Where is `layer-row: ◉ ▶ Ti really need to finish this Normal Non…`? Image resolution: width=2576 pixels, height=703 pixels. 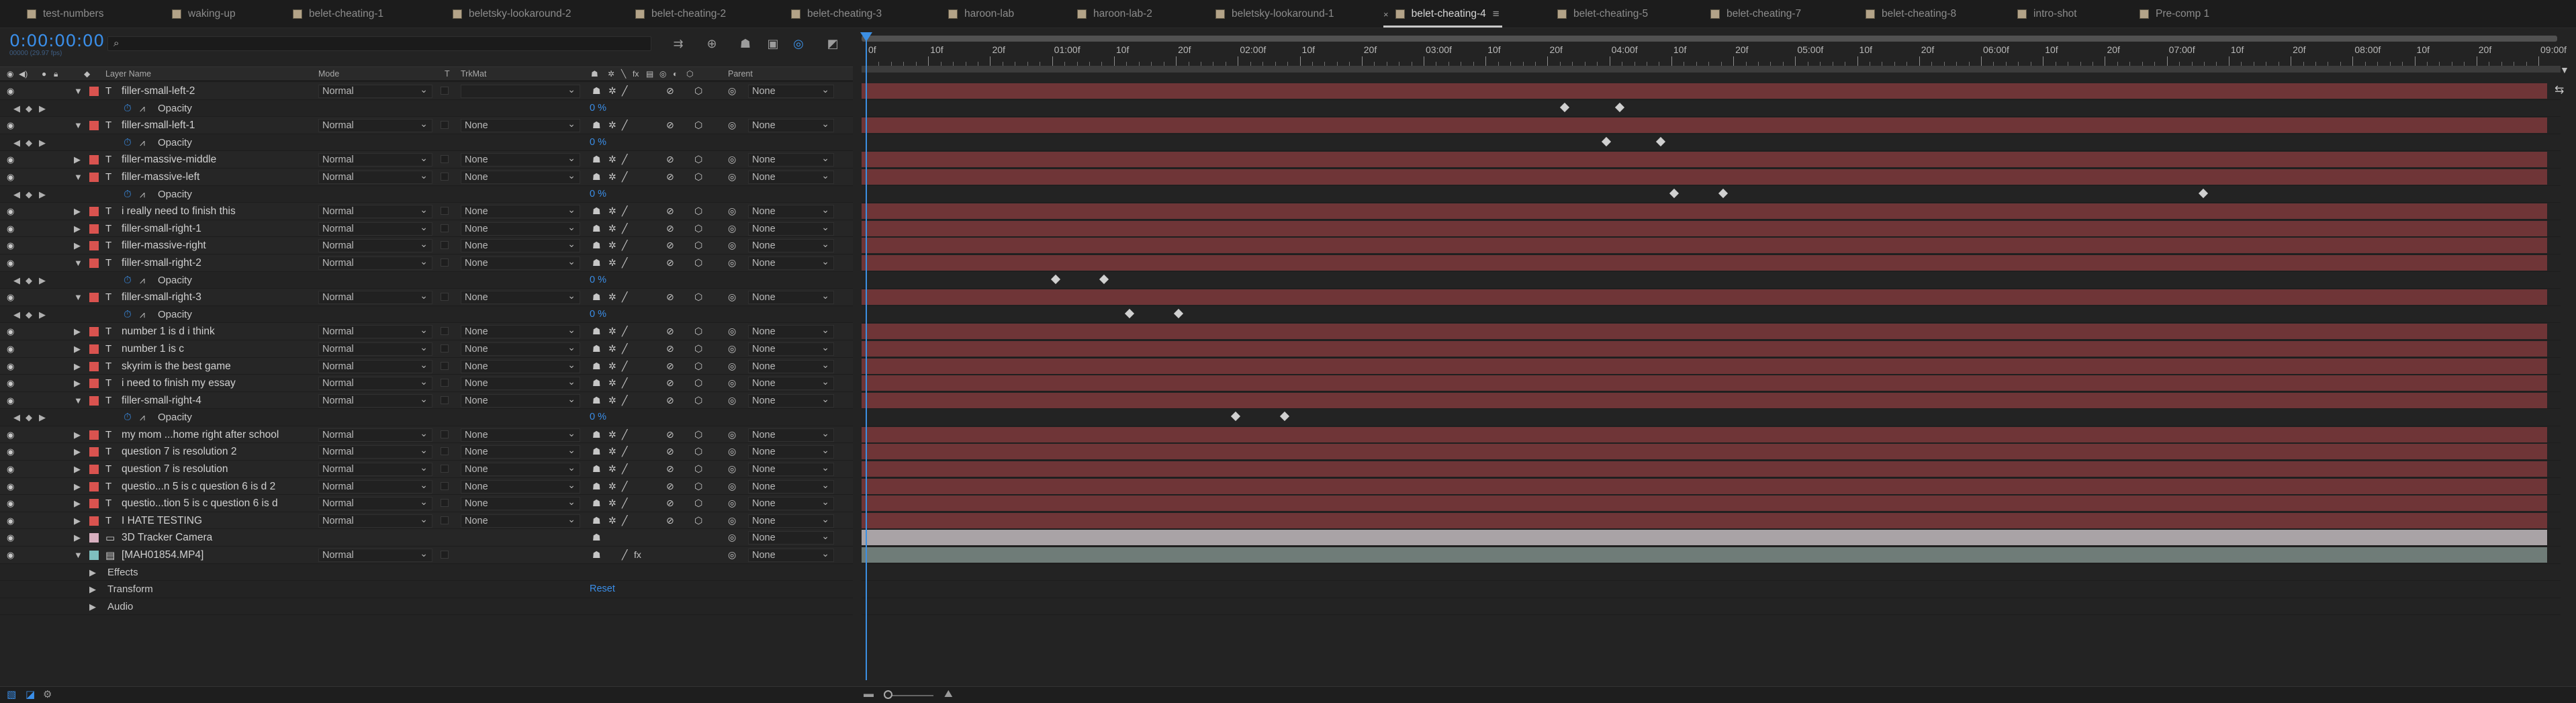 layer-row: ◉ ▶ Ti really need to finish this Normal Non… is located at coordinates (426, 212).